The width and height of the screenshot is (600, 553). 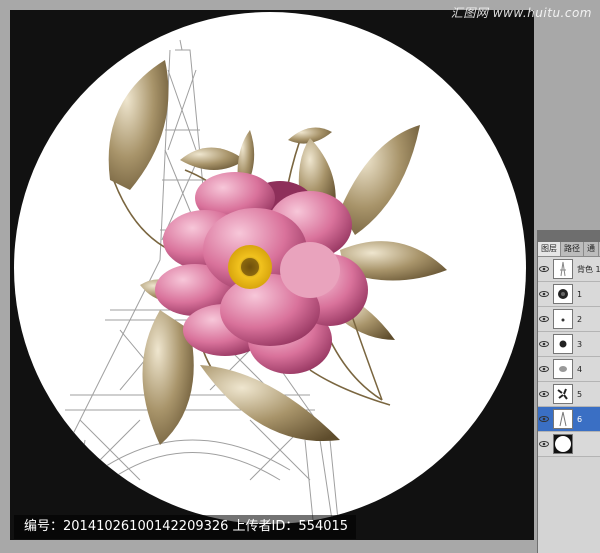 I want to click on dot-icon, so click(x=563, y=319).